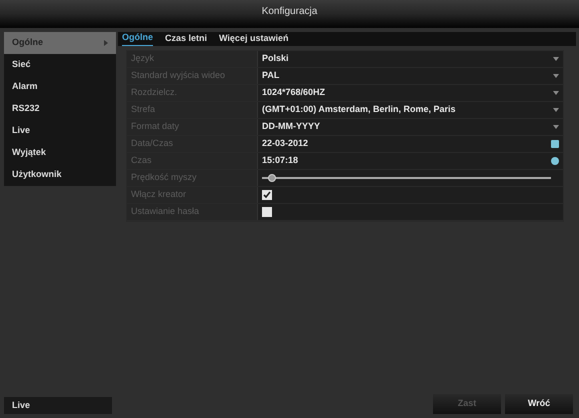 This screenshot has height=418, width=579. Describe the element at coordinates (186, 39) in the screenshot. I see `tab: Czas letni` at that location.